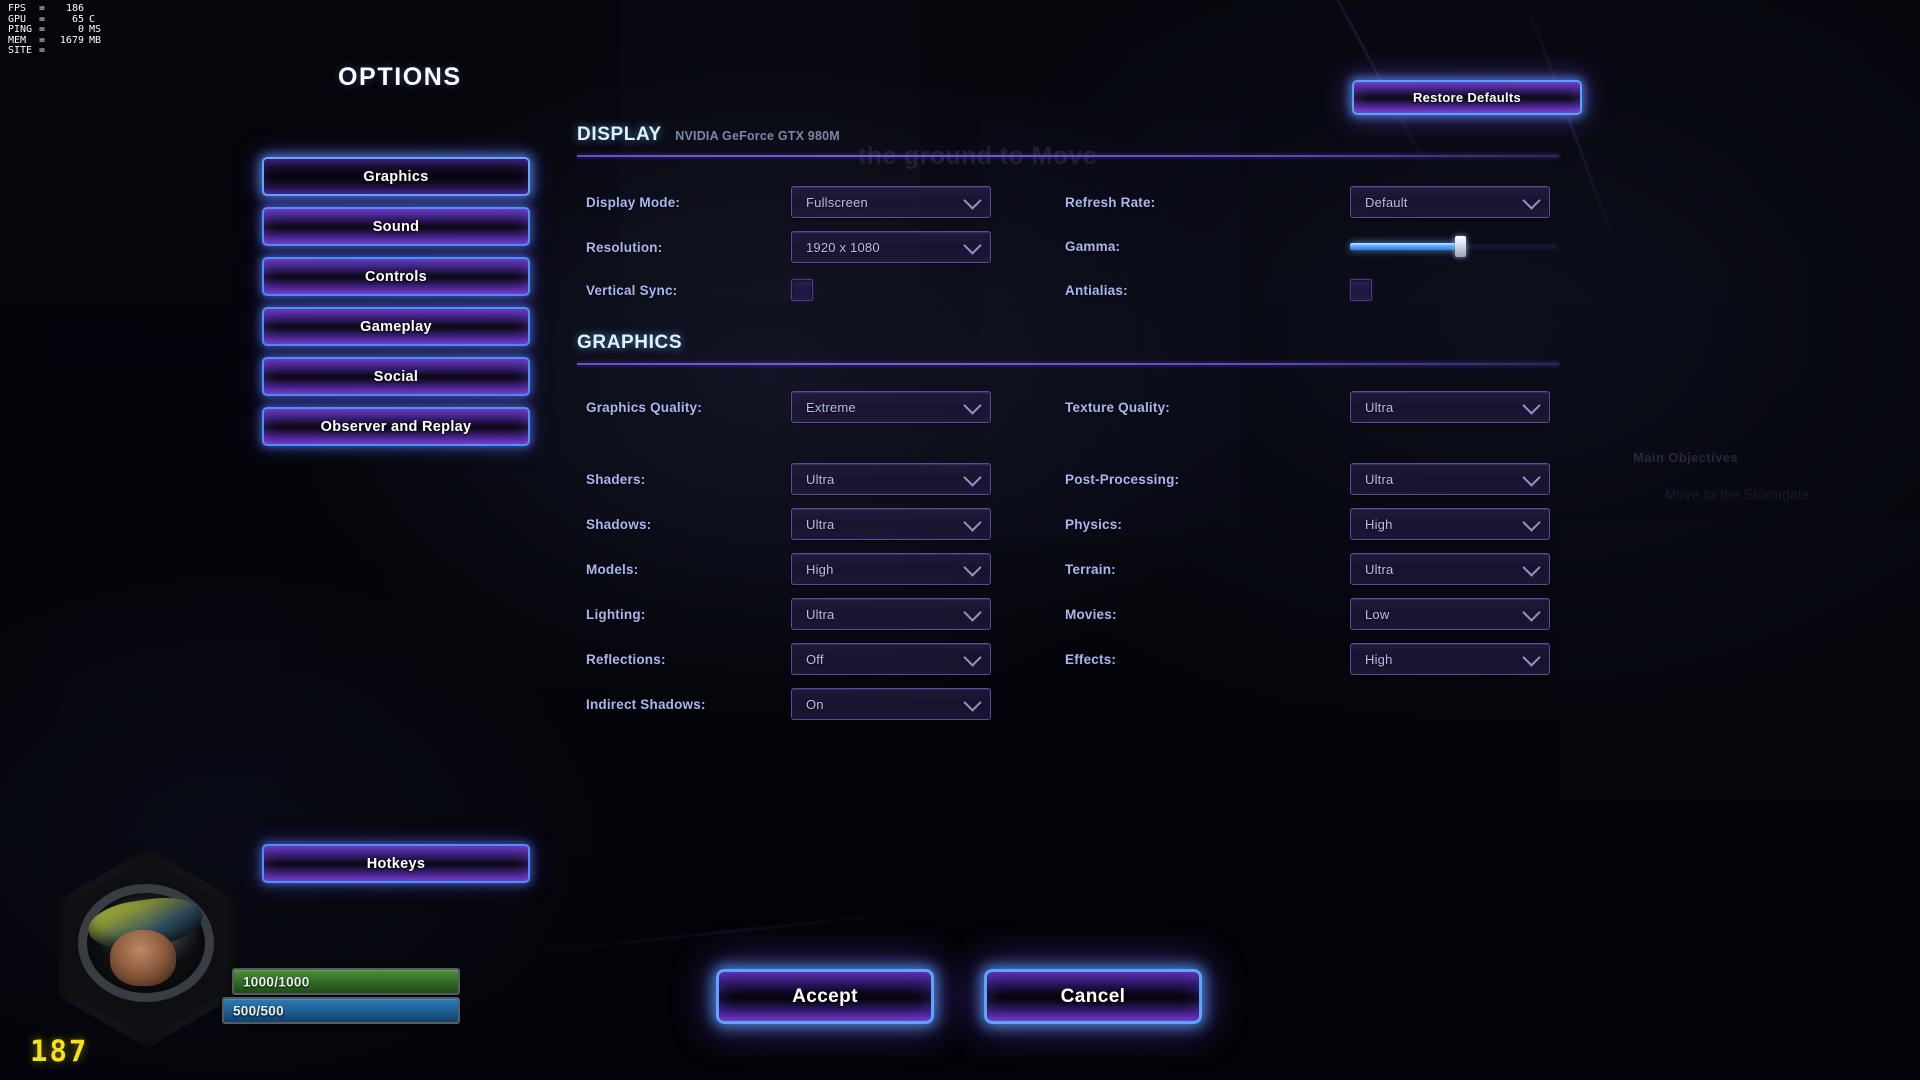 The image size is (1920, 1080). Describe the element at coordinates (1091, 659) in the screenshot. I see `effects-label: Effects:` at that location.